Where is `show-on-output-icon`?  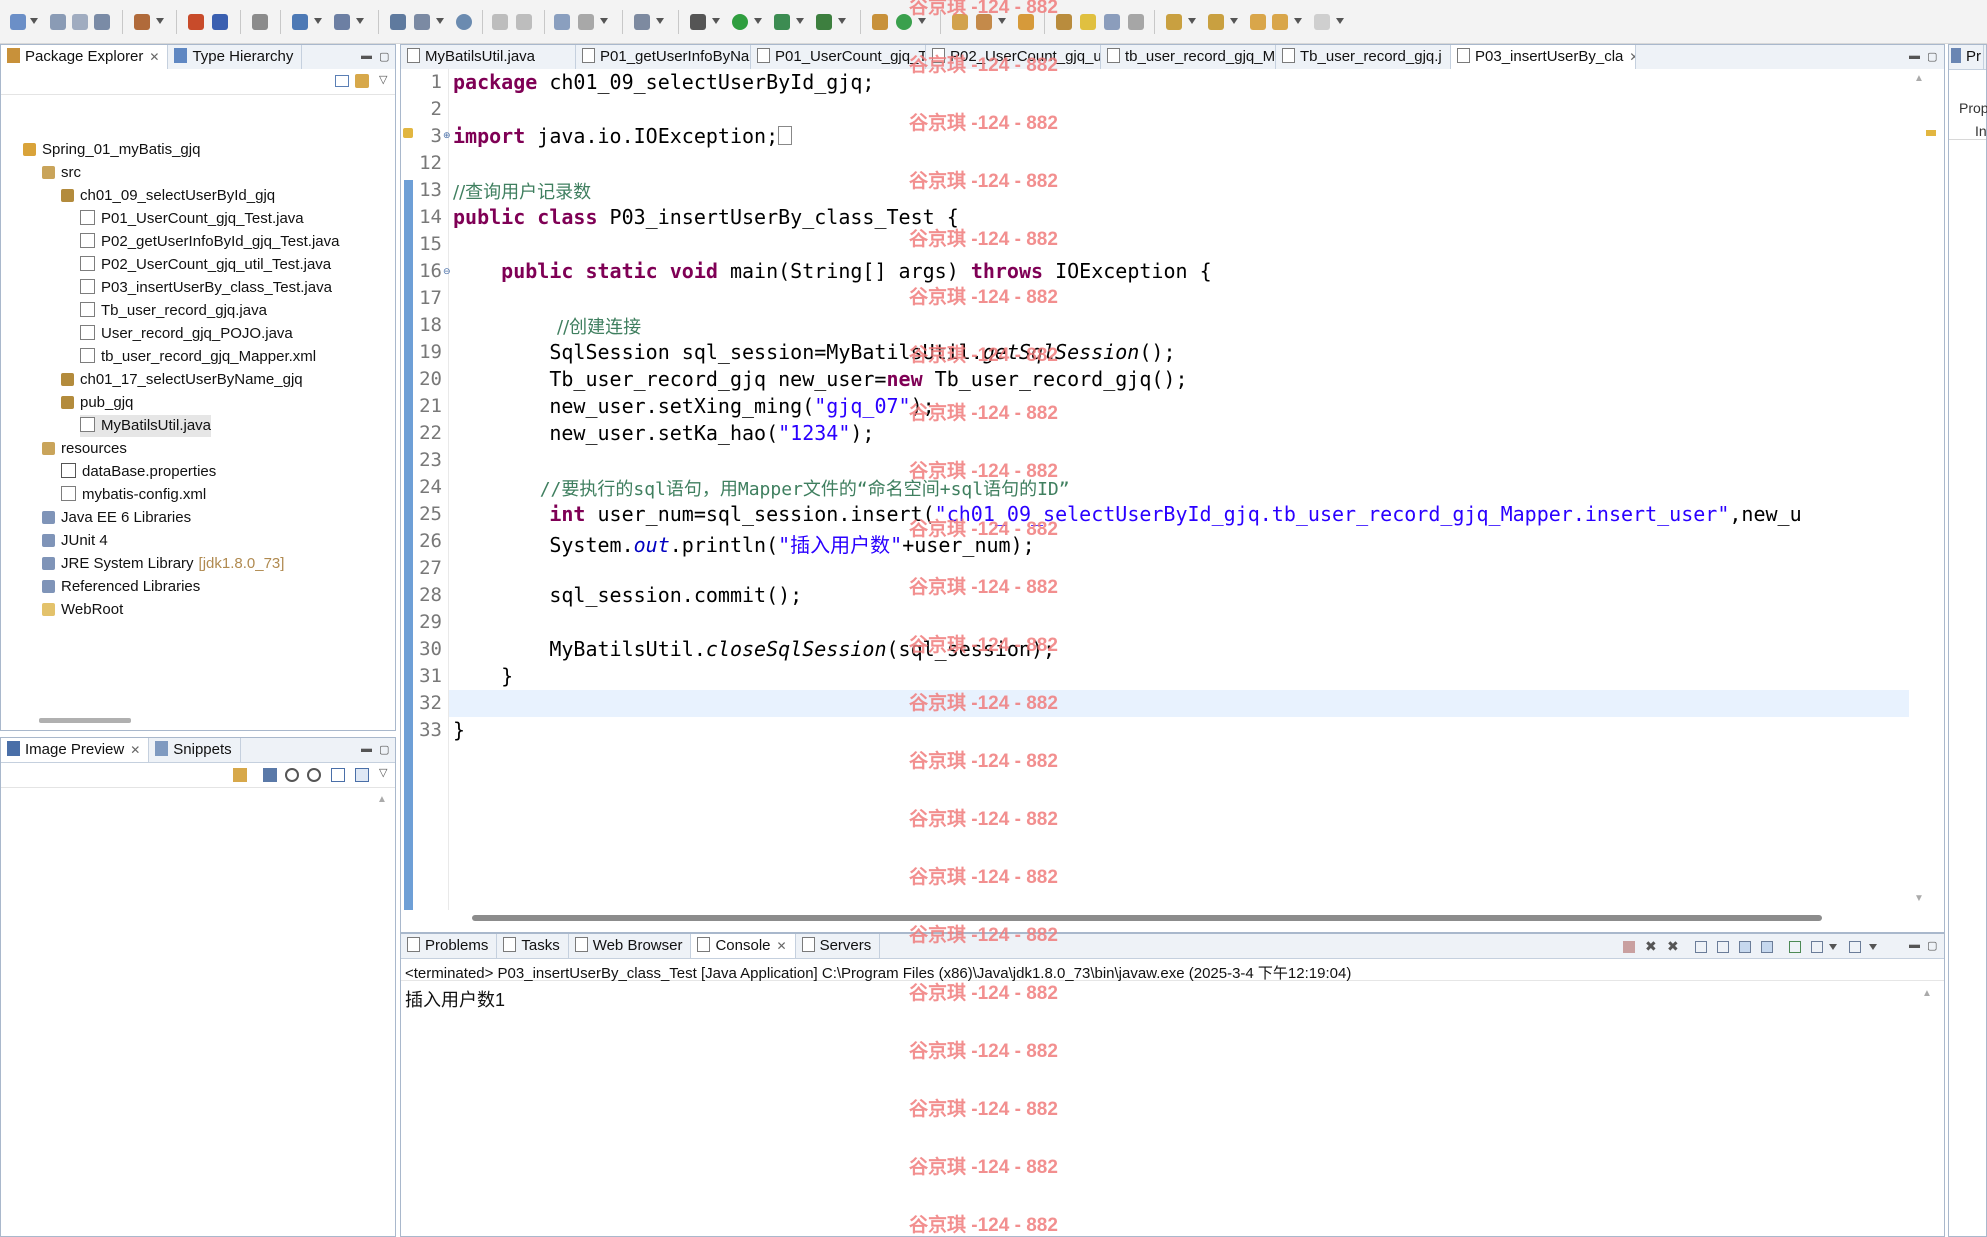 show-on-output-icon is located at coordinates (1745, 947).